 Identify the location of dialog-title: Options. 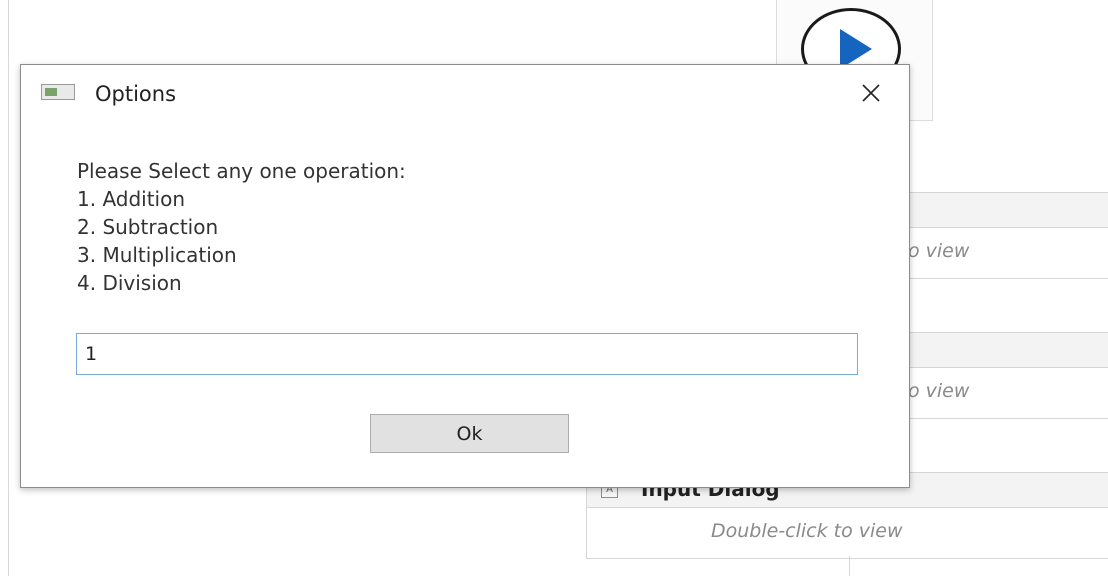
(136, 94).